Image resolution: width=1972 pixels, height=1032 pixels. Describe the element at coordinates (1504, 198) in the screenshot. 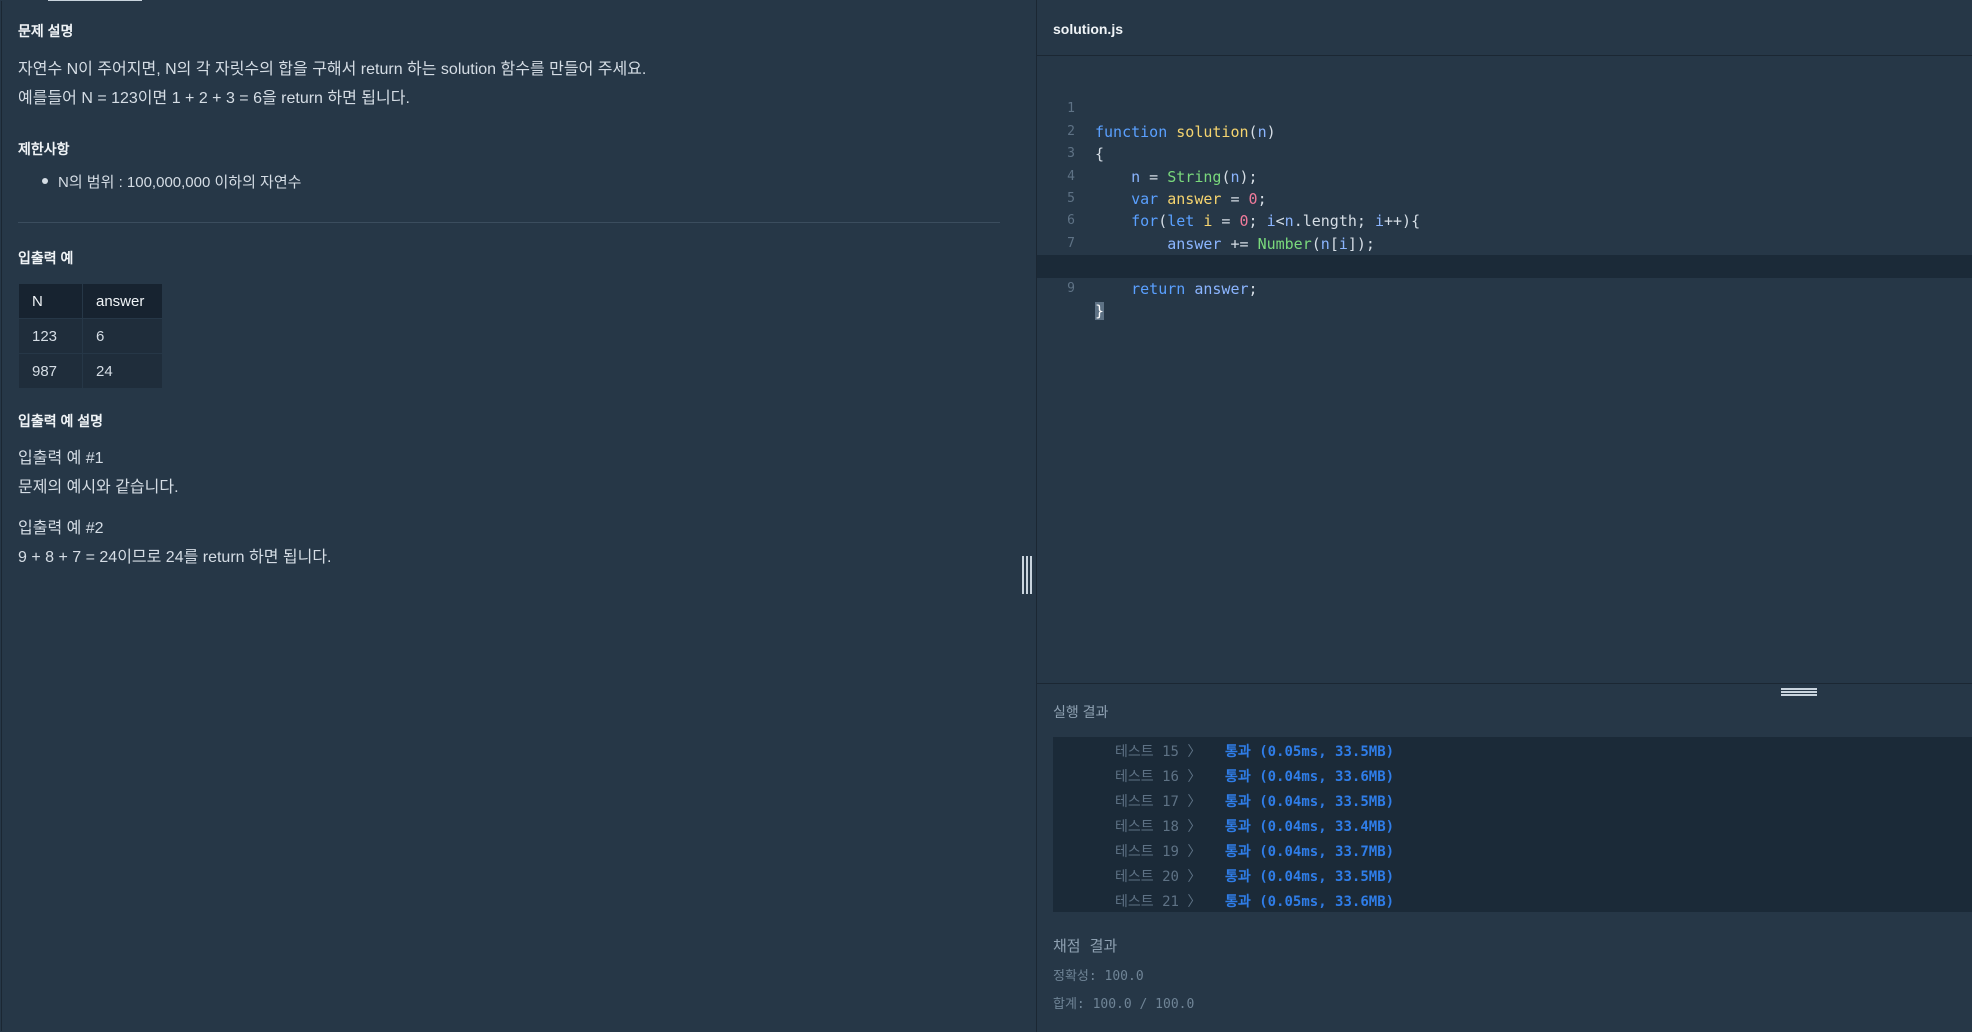

I see `code-line: 5 for(let i = 0; i<n.length; i++){` at that location.